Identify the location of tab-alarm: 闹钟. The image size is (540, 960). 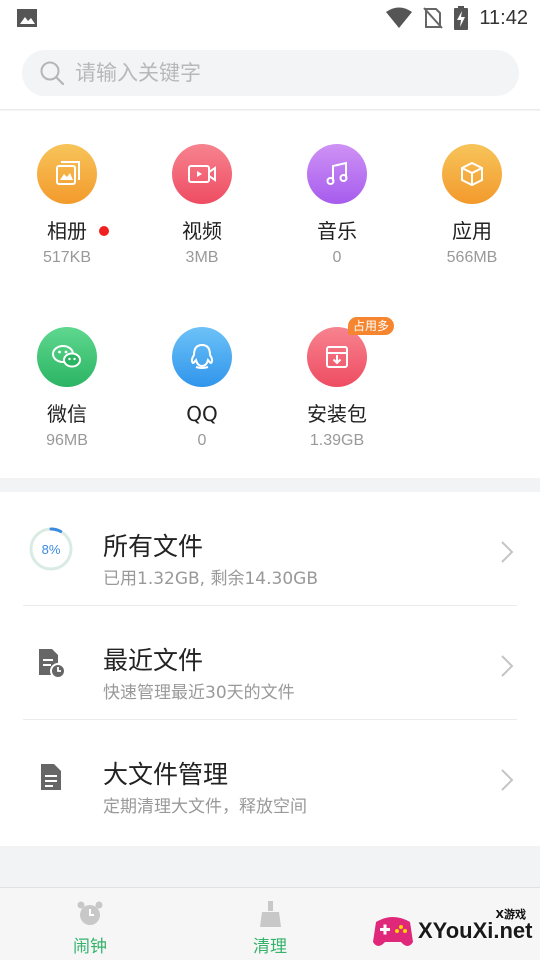
(90, 924).